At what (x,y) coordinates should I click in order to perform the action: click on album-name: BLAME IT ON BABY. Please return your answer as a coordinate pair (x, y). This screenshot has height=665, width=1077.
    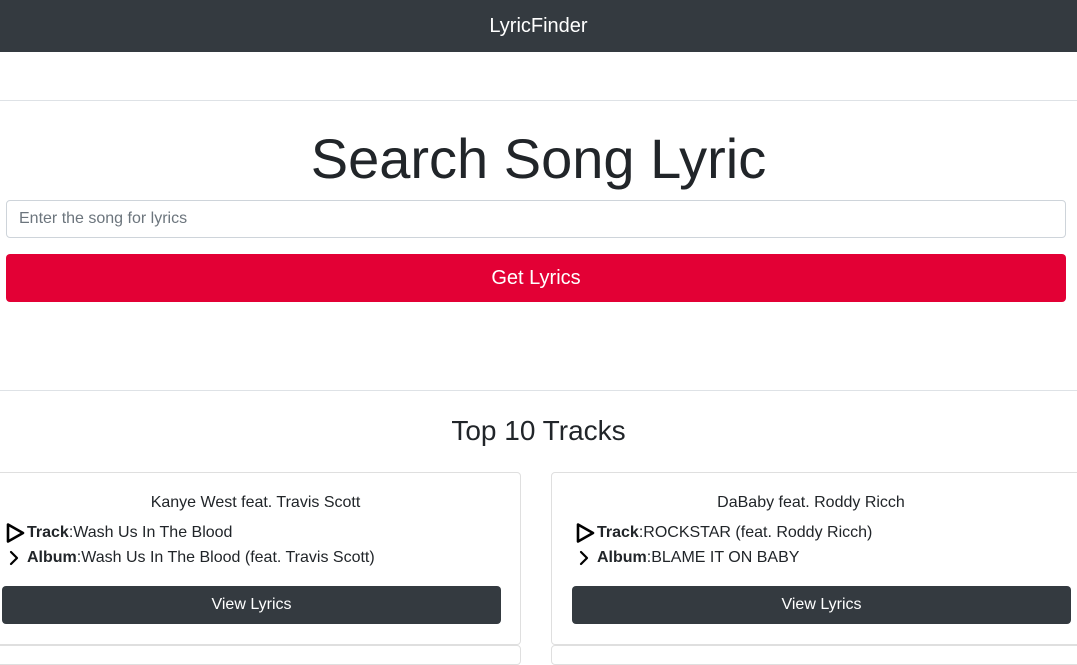
    Looking at the image, I should click on (725, 557).